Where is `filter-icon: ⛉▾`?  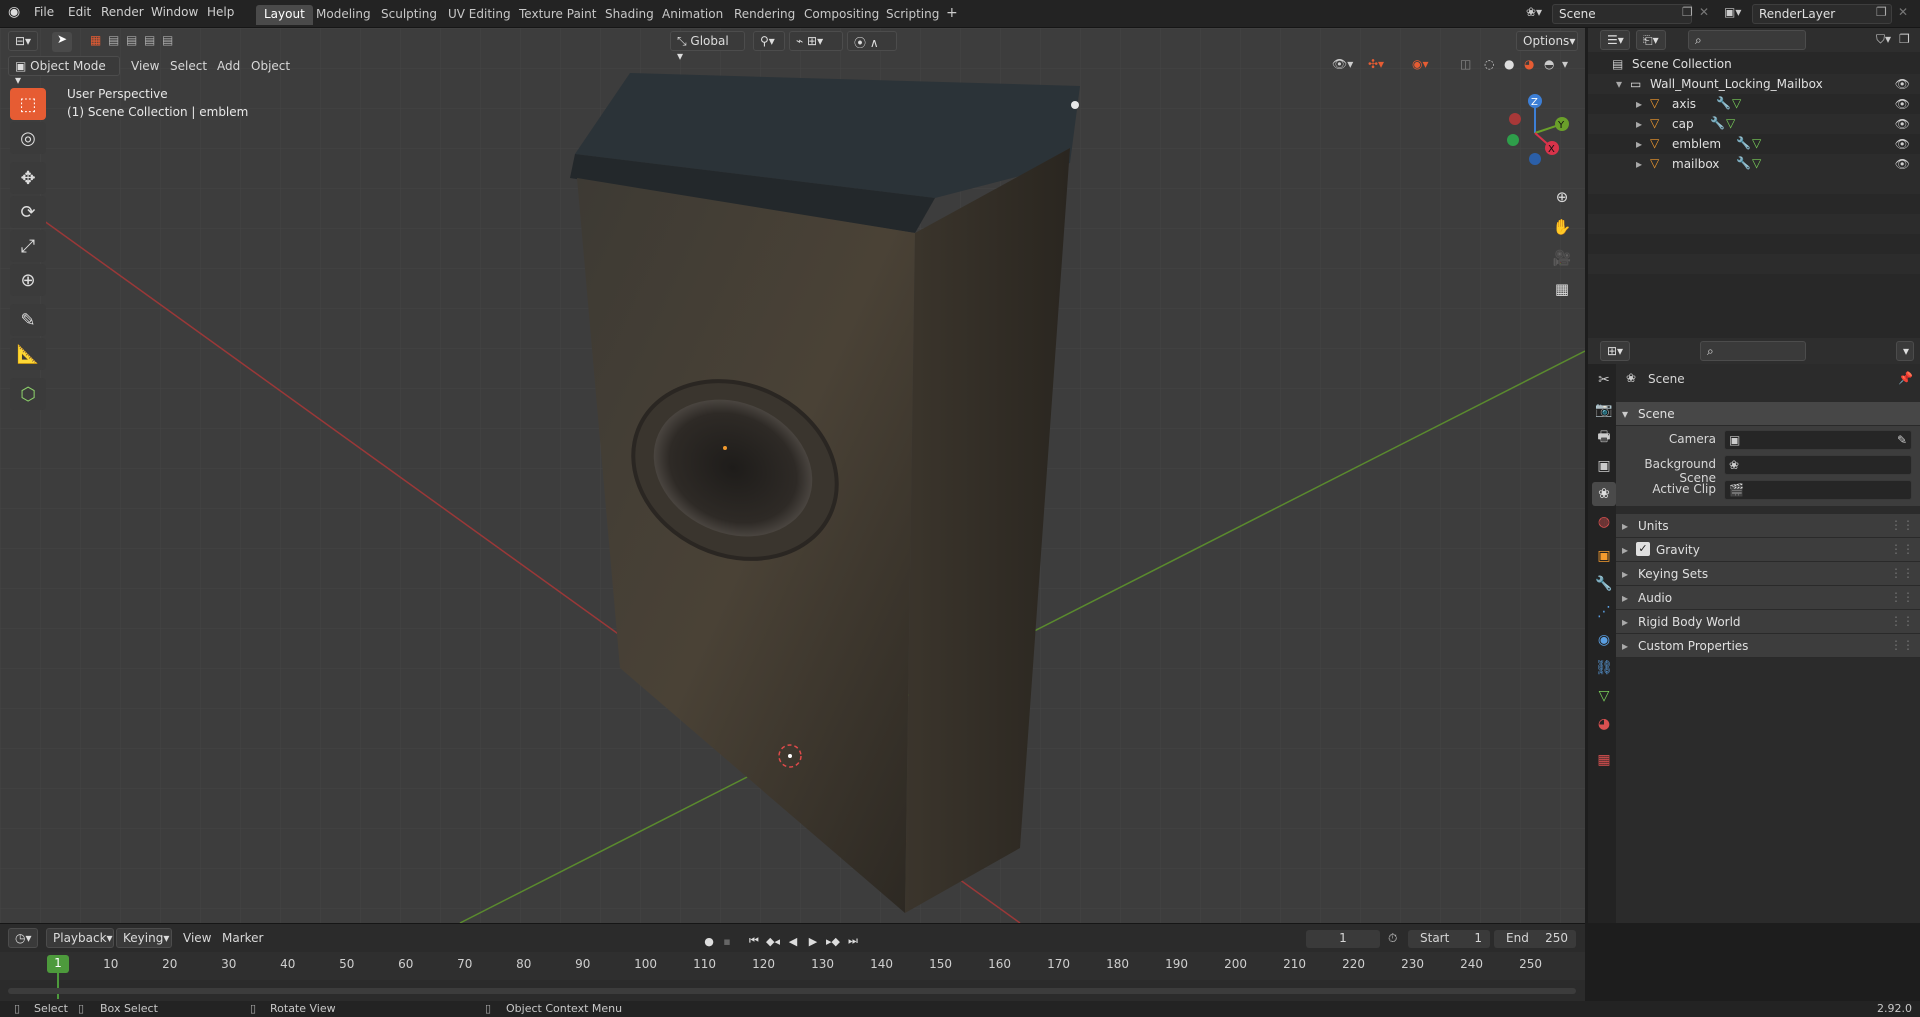 filter-icon: ⛉▾ is located at coordinates (1883, 39).